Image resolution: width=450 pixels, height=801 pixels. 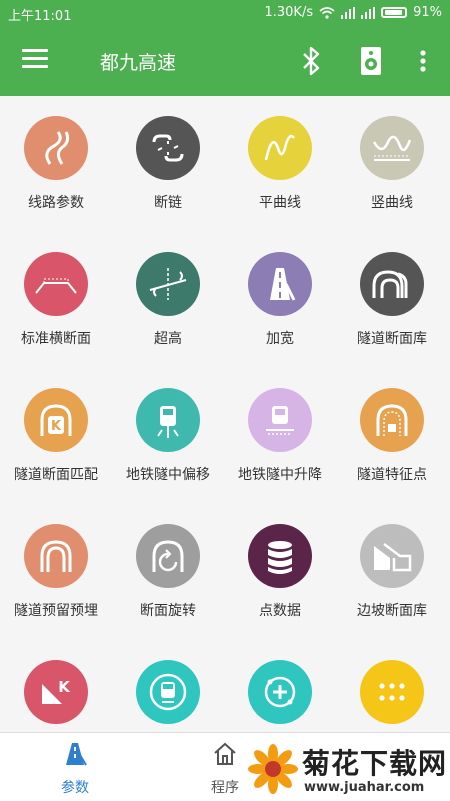 What do you see at coordinates (427, 12) in the screenshot?
I see `battery-level: 91%` at bounding box center [427, 12].